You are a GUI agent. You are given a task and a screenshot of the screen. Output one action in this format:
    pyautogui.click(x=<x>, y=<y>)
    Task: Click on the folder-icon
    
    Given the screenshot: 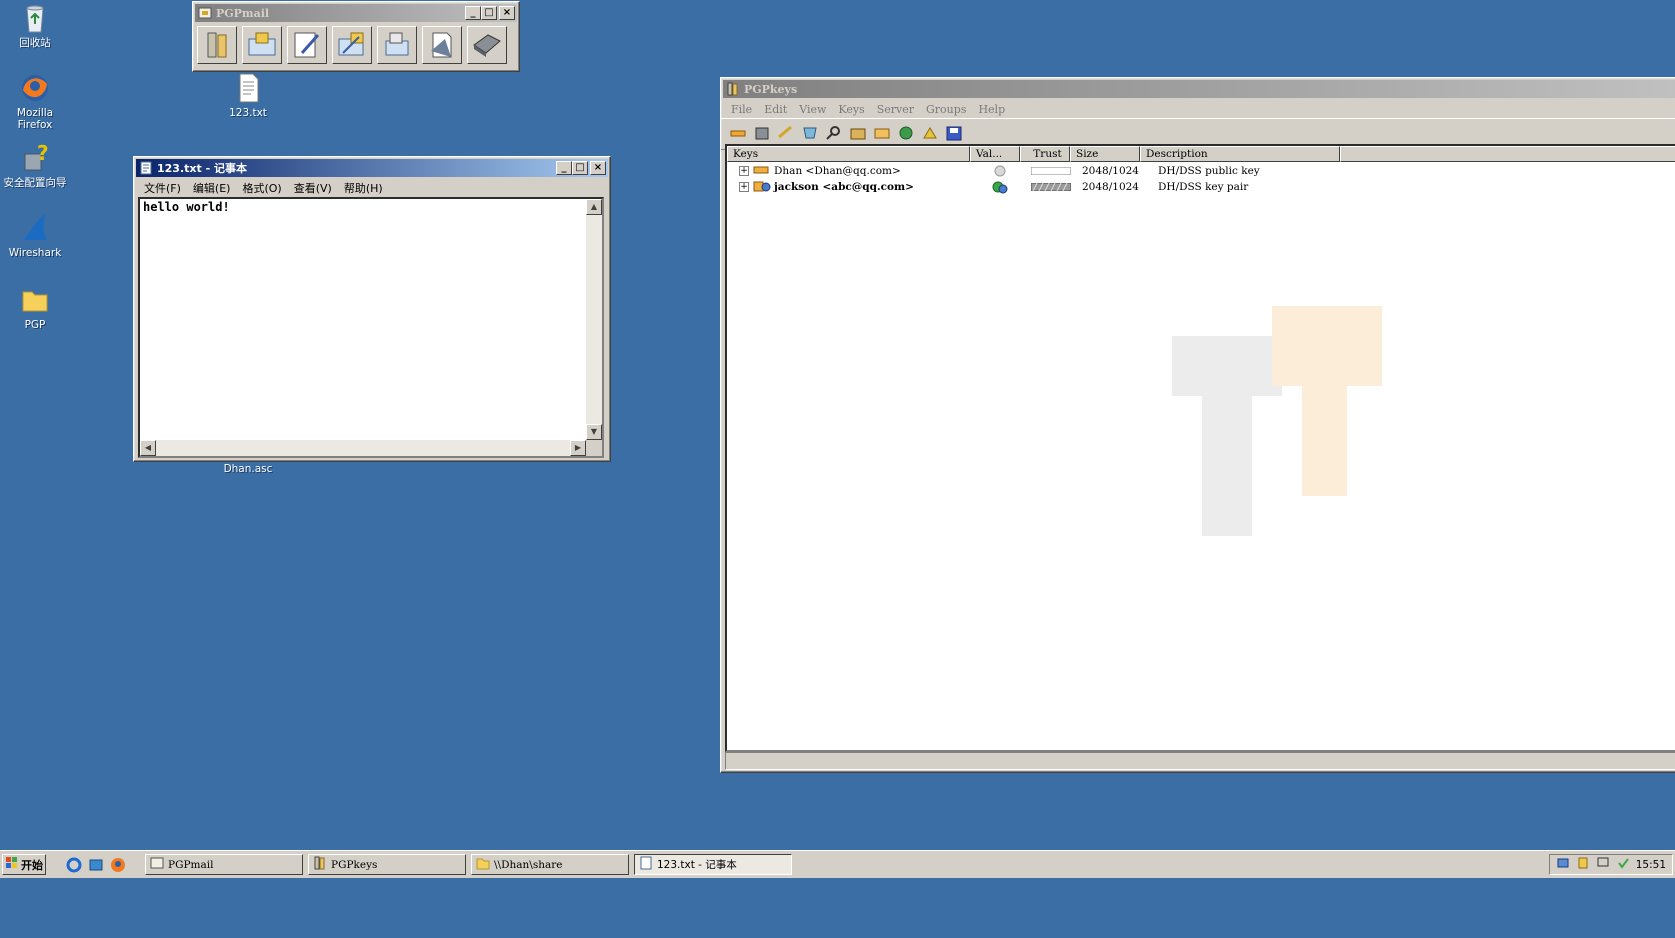 What is the action you would take?
    pyautogui.click(x=483, y=864)
    